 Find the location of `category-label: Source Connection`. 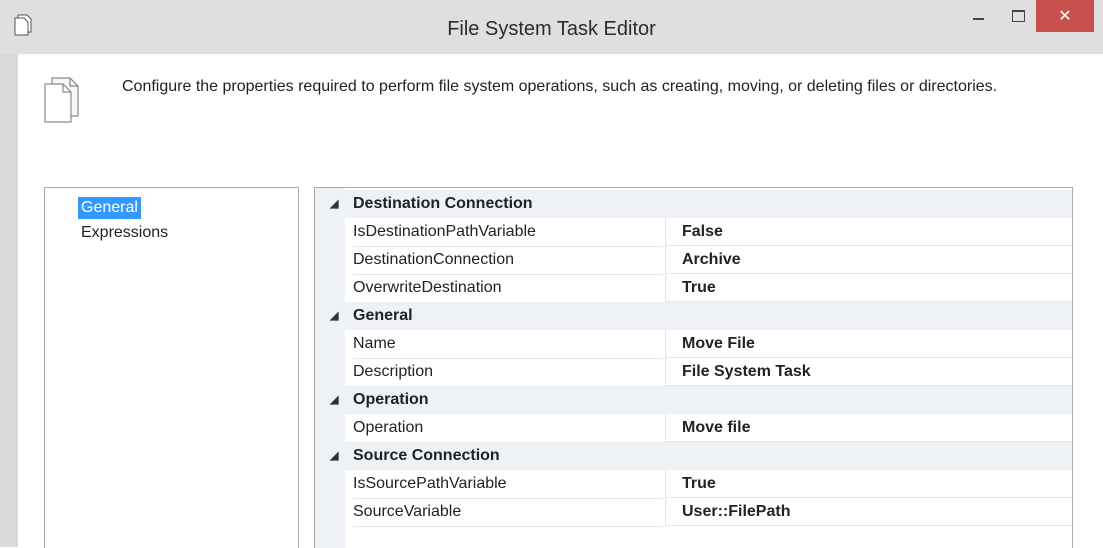

category-label: Source Connection is located at coordinates (426, 455).